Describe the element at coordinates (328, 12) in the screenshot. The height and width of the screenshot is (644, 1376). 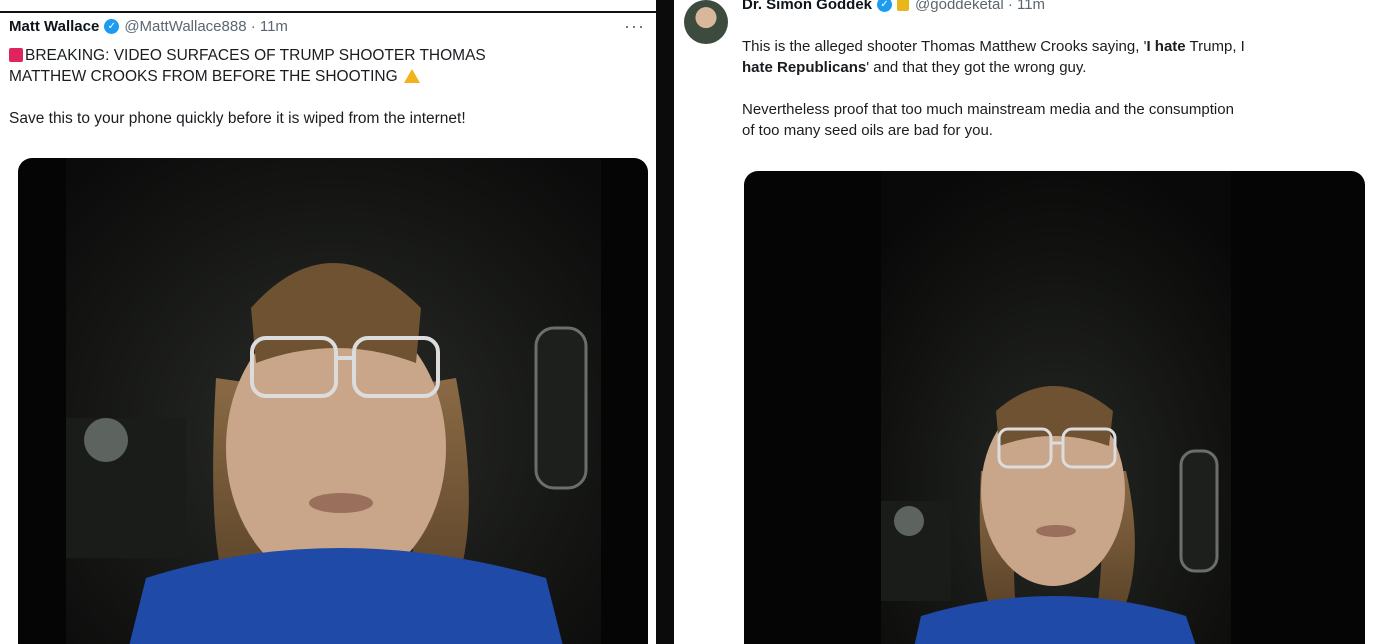
I see `top-divider` at that location.